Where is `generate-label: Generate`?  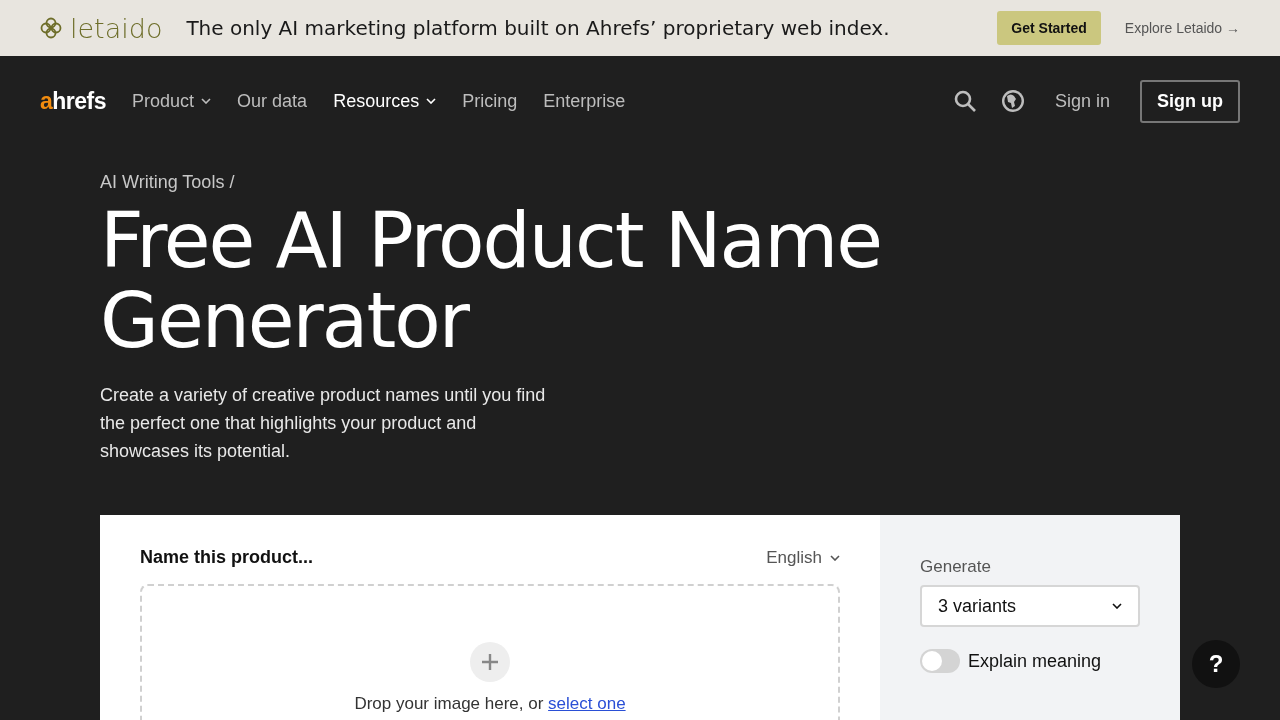 generate-label: Generate is located at coordinates (956, 567).